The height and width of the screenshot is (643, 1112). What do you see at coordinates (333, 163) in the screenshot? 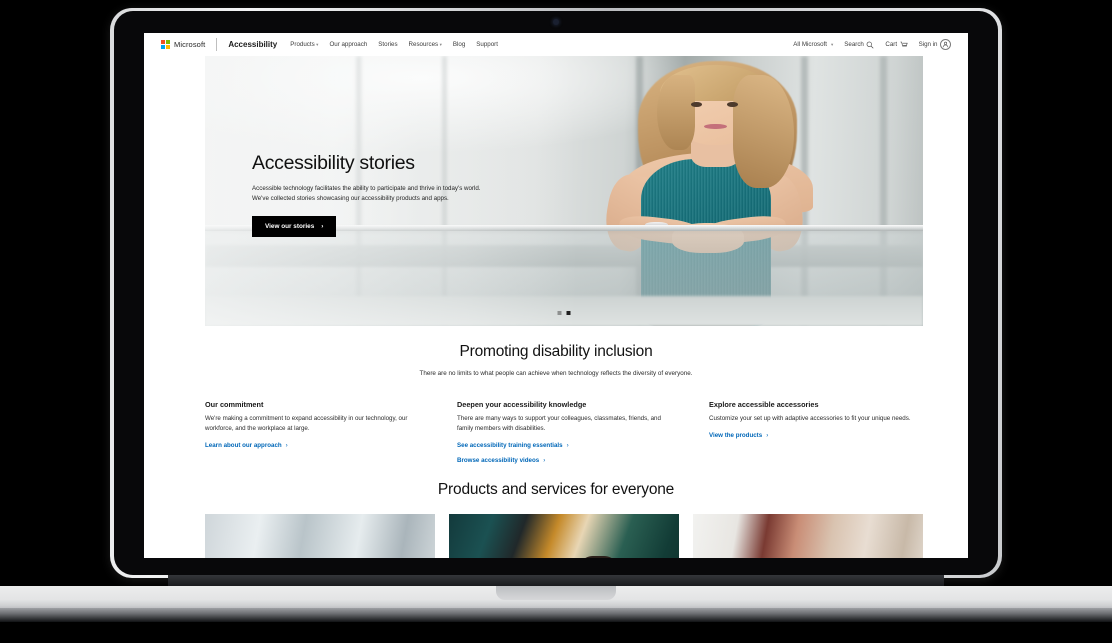
I see `hero-title: Accessibility stories` at bounding box center [333, 163].